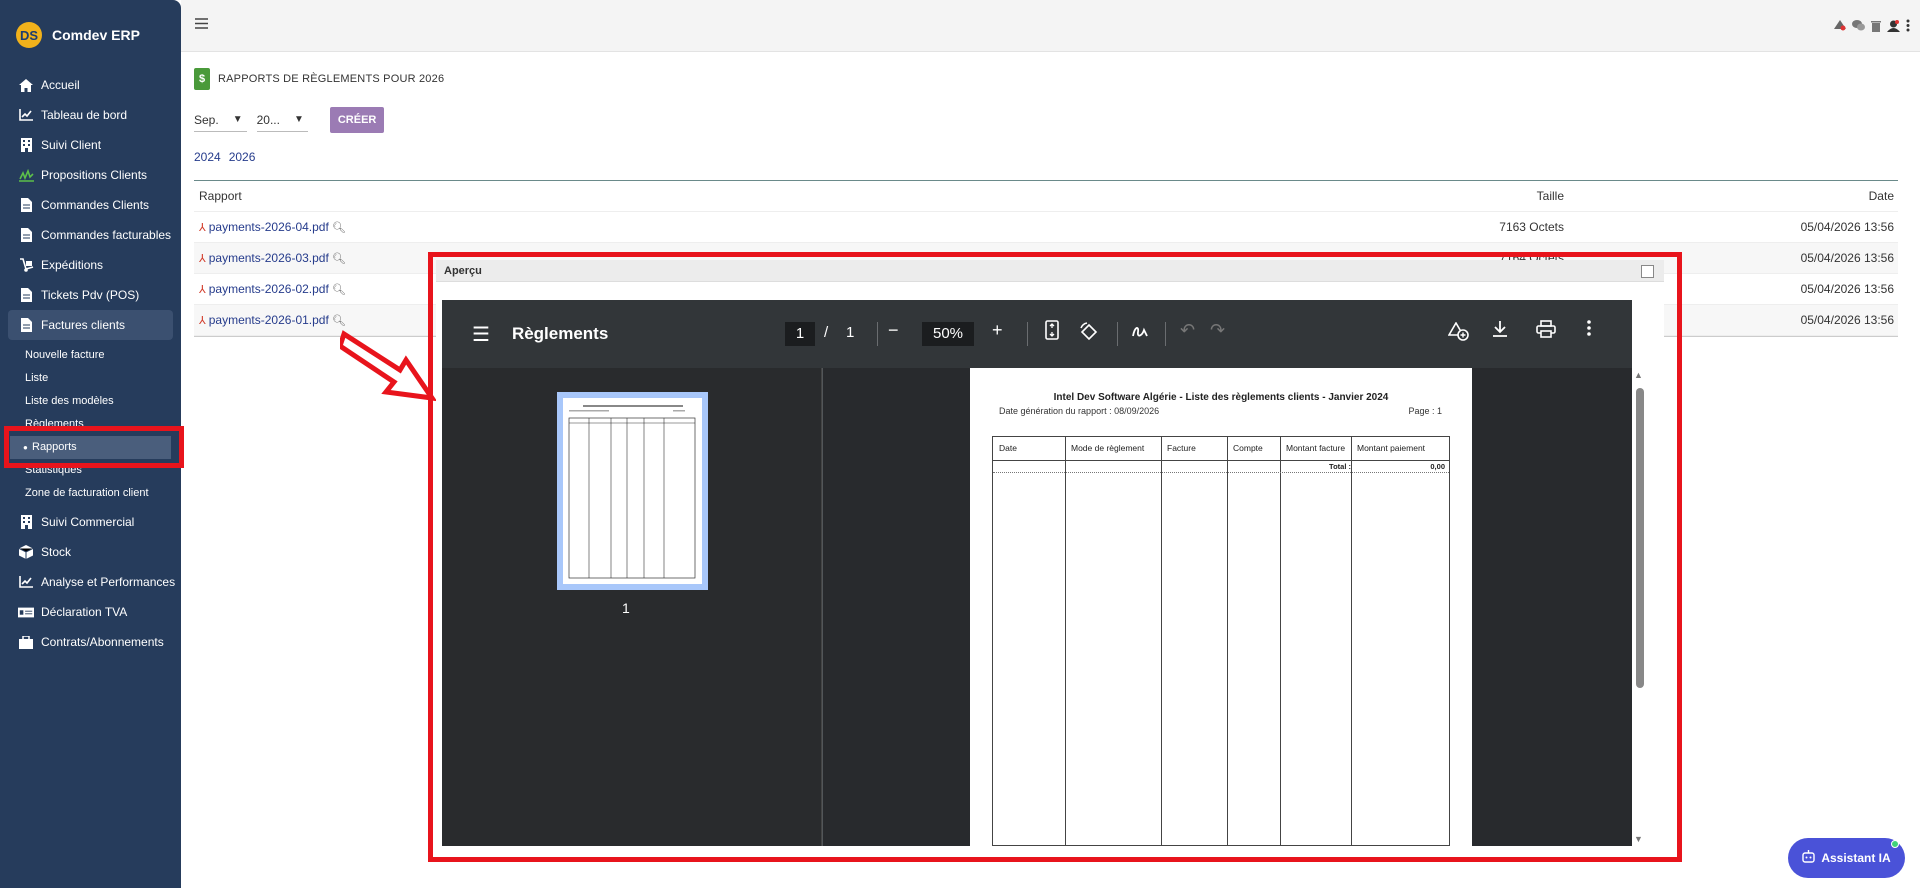 This screenshot has height=888, width=1920. Describe the element at coordinates (1046, 157) in the screenshot. I see `year-links: 2024 2026` at that location.